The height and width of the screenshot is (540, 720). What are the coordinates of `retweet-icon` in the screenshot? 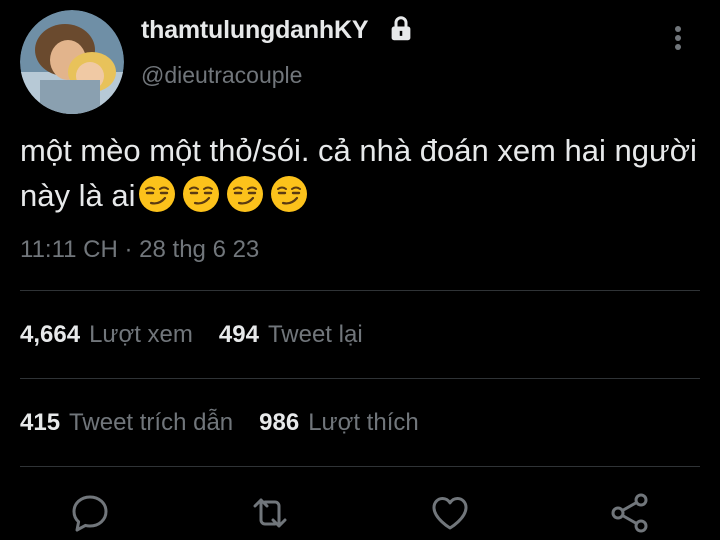 It's located at (270, 513).